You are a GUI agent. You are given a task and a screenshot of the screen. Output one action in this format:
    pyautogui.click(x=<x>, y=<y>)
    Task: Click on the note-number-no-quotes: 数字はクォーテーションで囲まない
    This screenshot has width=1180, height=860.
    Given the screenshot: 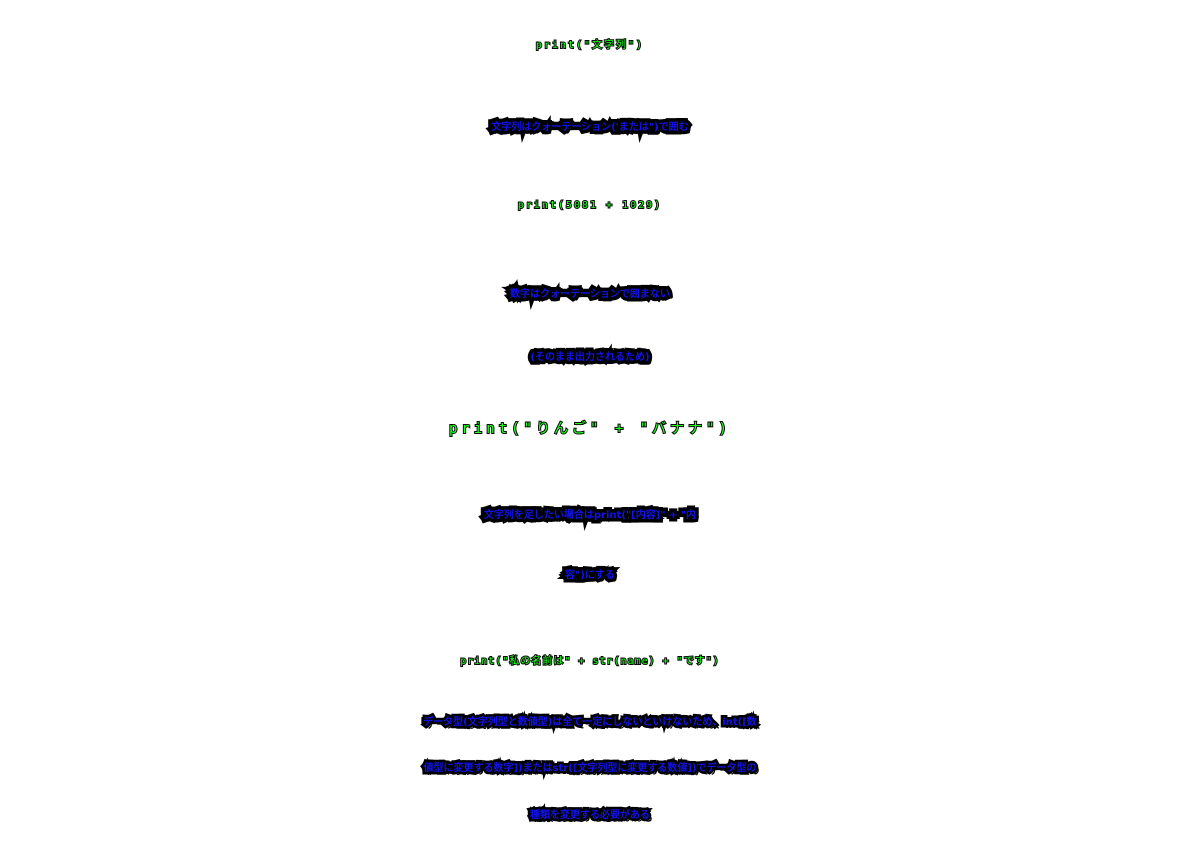 What is the action you would take?
    pyautogui.click(x=590, y=295)
    